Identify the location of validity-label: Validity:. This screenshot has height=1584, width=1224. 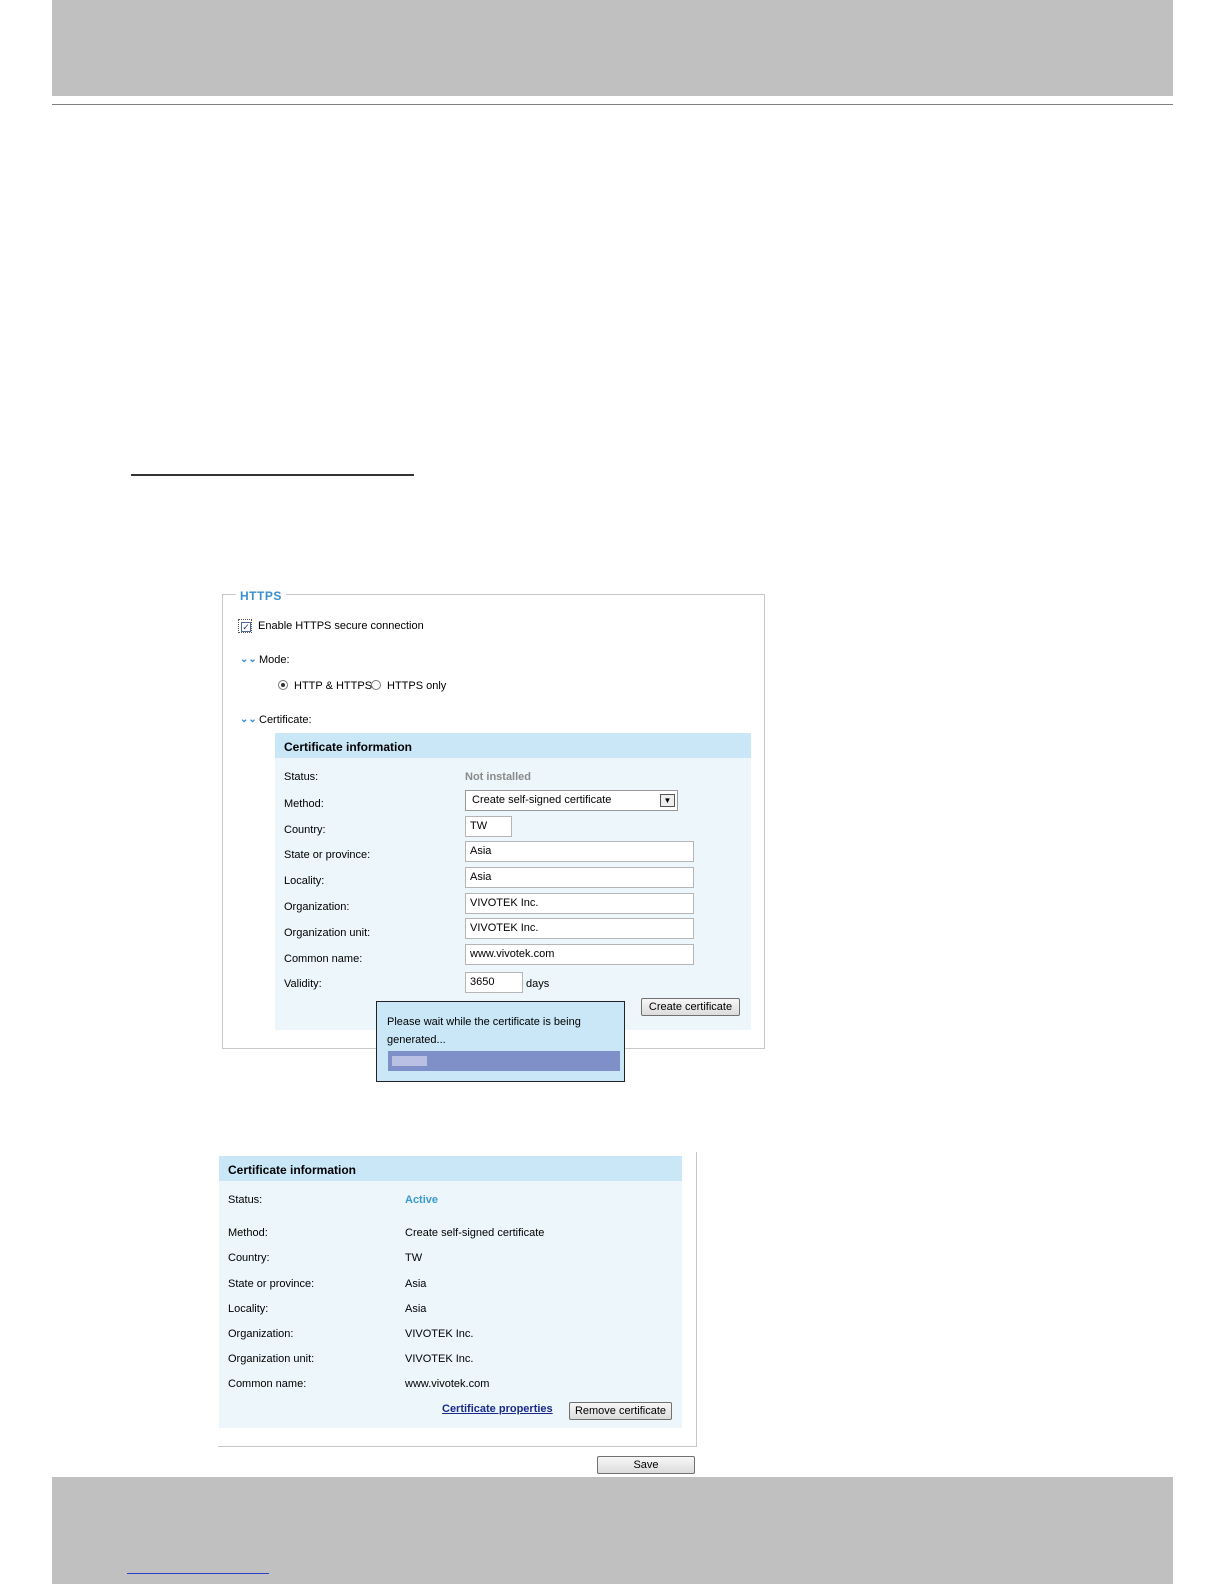
(303, 984).